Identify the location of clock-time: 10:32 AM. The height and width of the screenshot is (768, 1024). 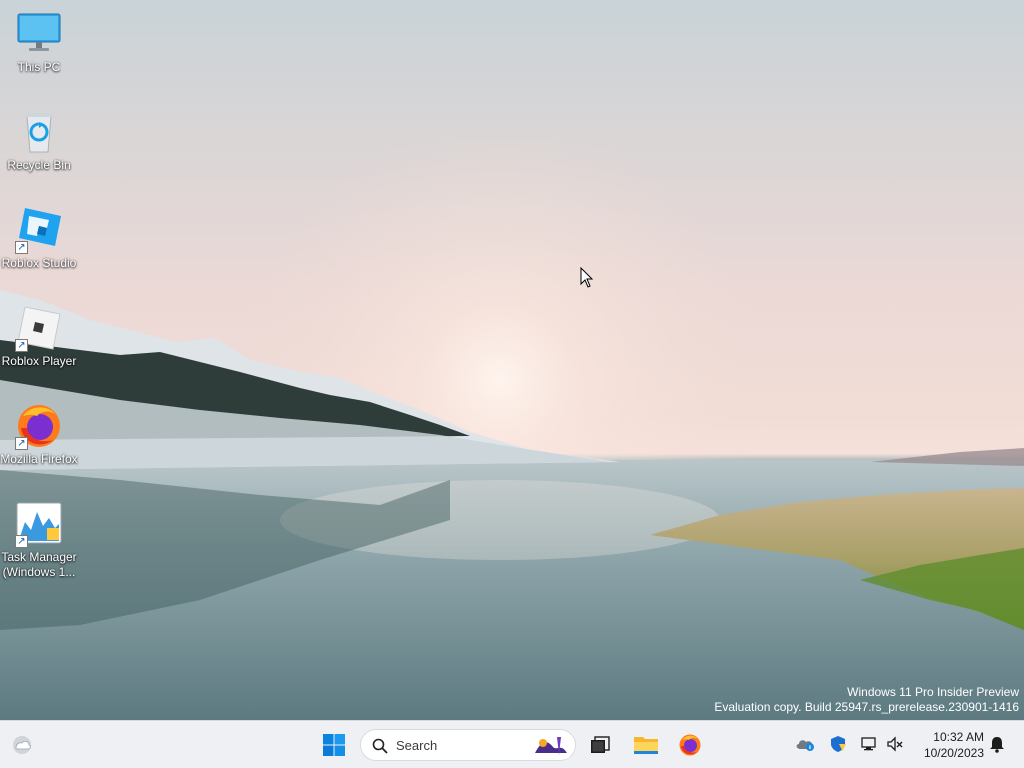
(958, 737).